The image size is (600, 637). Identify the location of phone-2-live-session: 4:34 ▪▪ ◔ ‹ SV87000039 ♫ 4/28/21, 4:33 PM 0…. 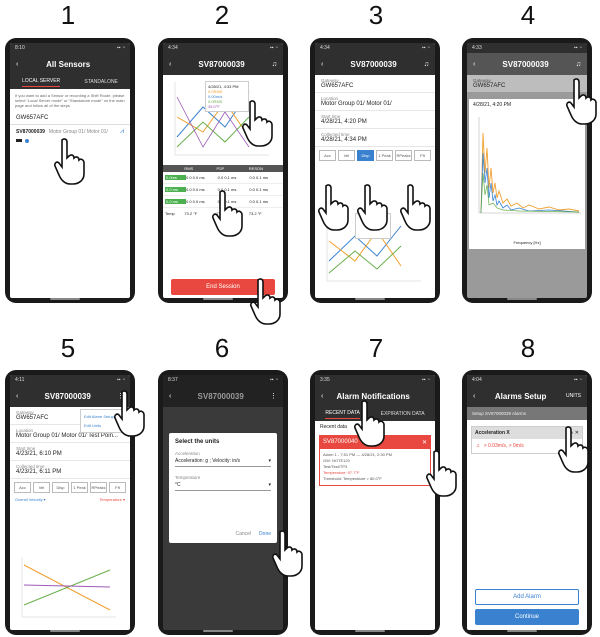
(223, 170).